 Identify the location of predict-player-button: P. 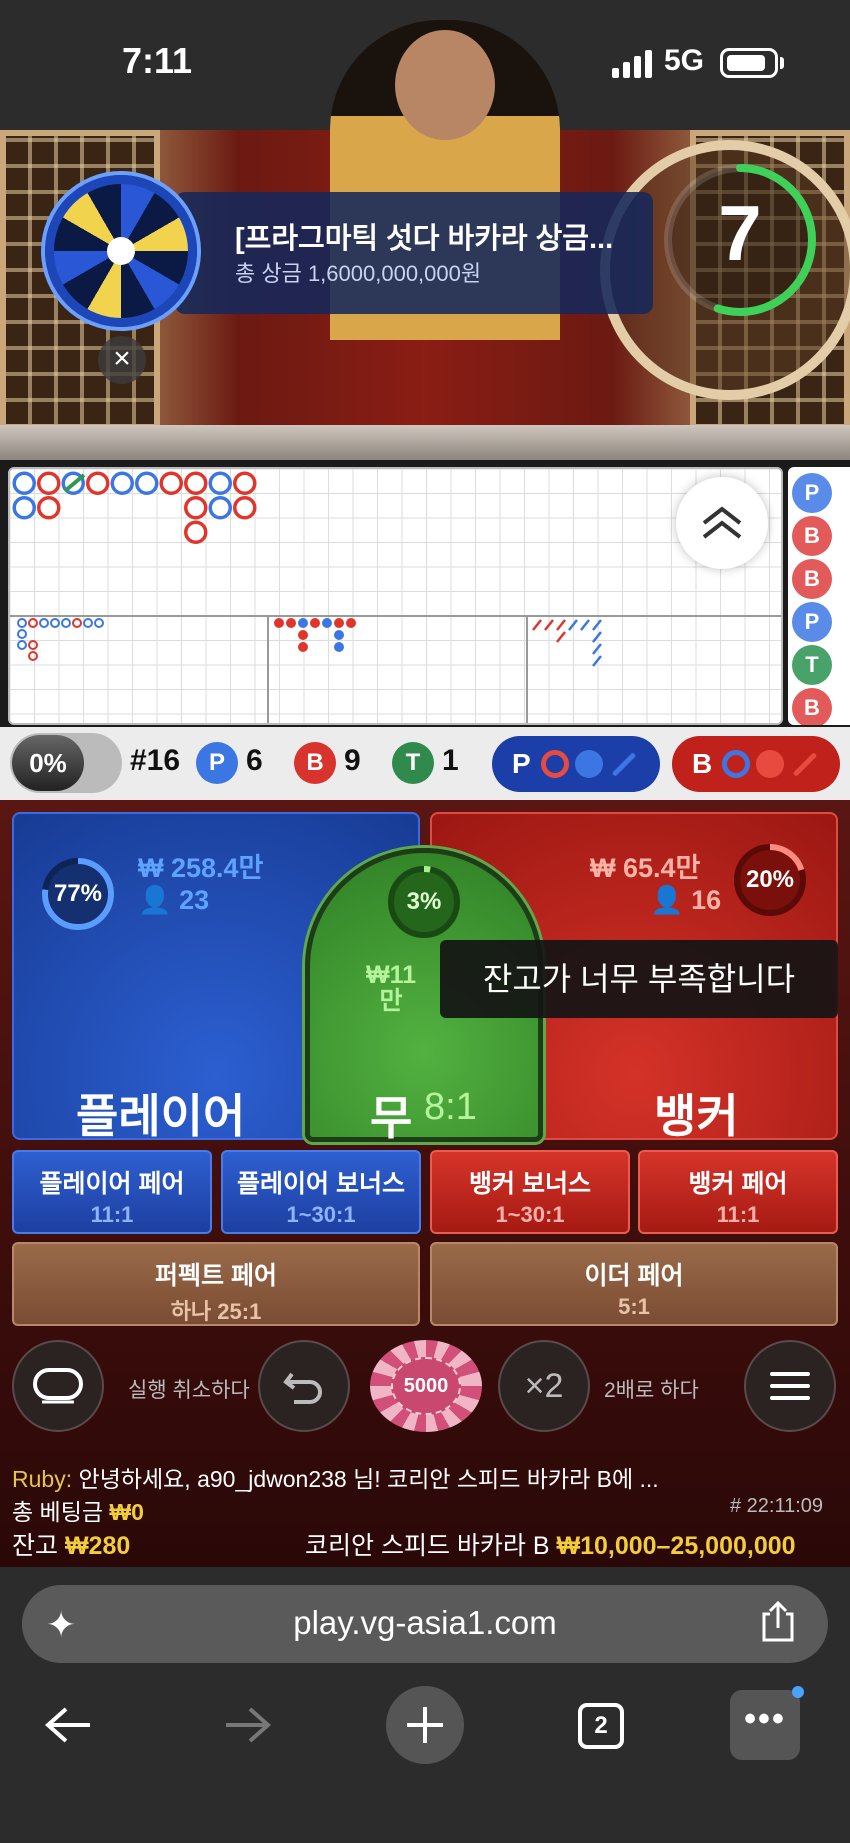
(576, 764).